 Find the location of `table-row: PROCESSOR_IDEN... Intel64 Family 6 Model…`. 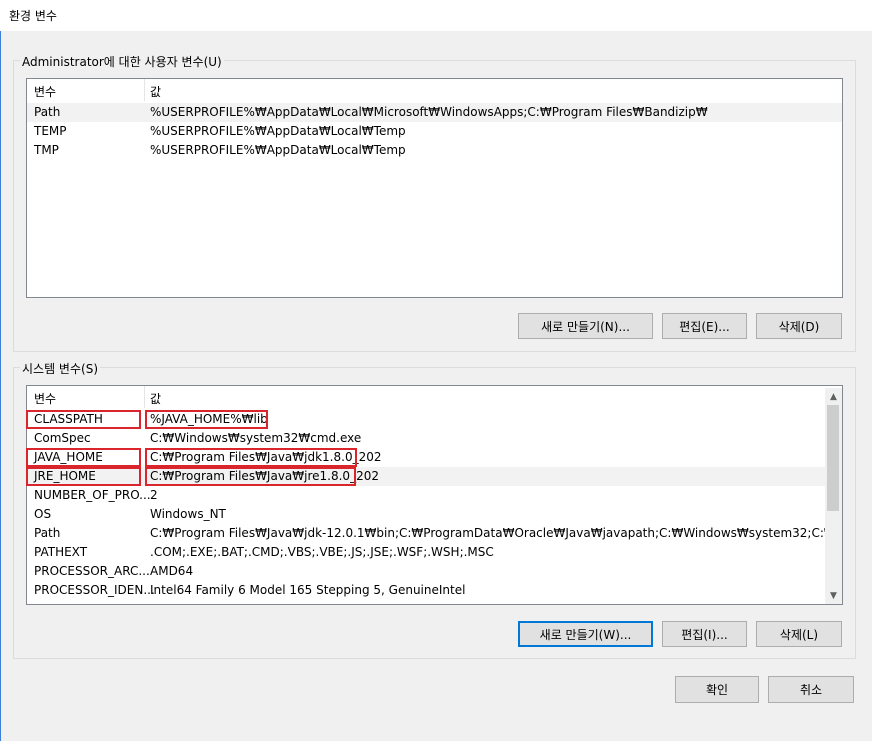

table-row: PROCESSOR_IDEN... Intel64 Family 6 Model… is located at coordinates (434, 590).